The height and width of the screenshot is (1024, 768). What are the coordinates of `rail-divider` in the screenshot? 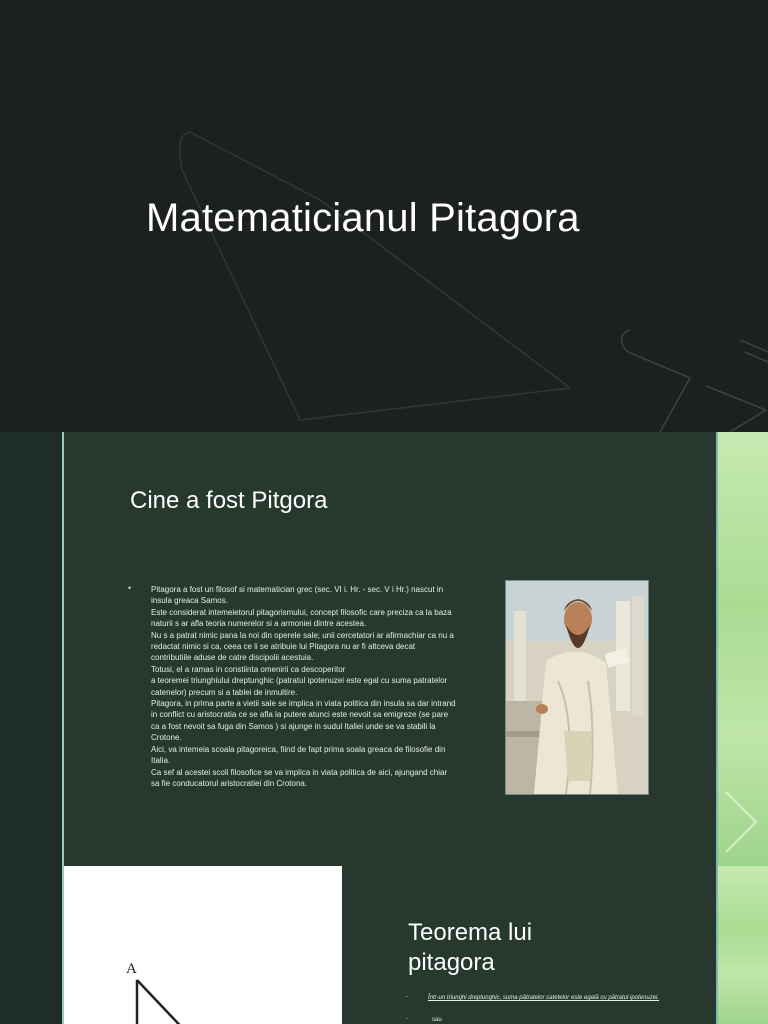 It's located at (63, 649).